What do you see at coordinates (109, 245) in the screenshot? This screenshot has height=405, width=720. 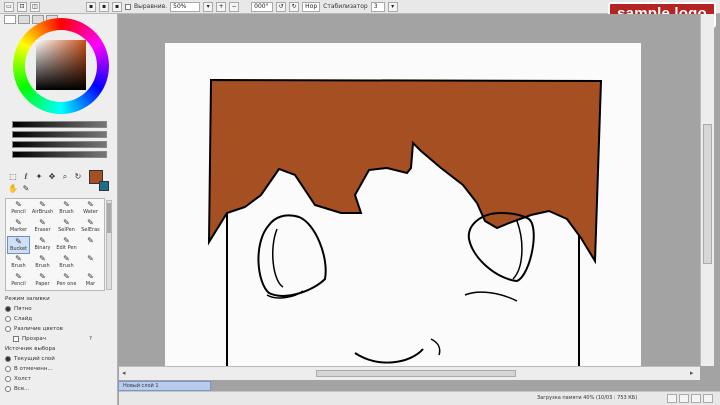 I see `brush-grid-scrollbar` at bounding box center [109, 245].